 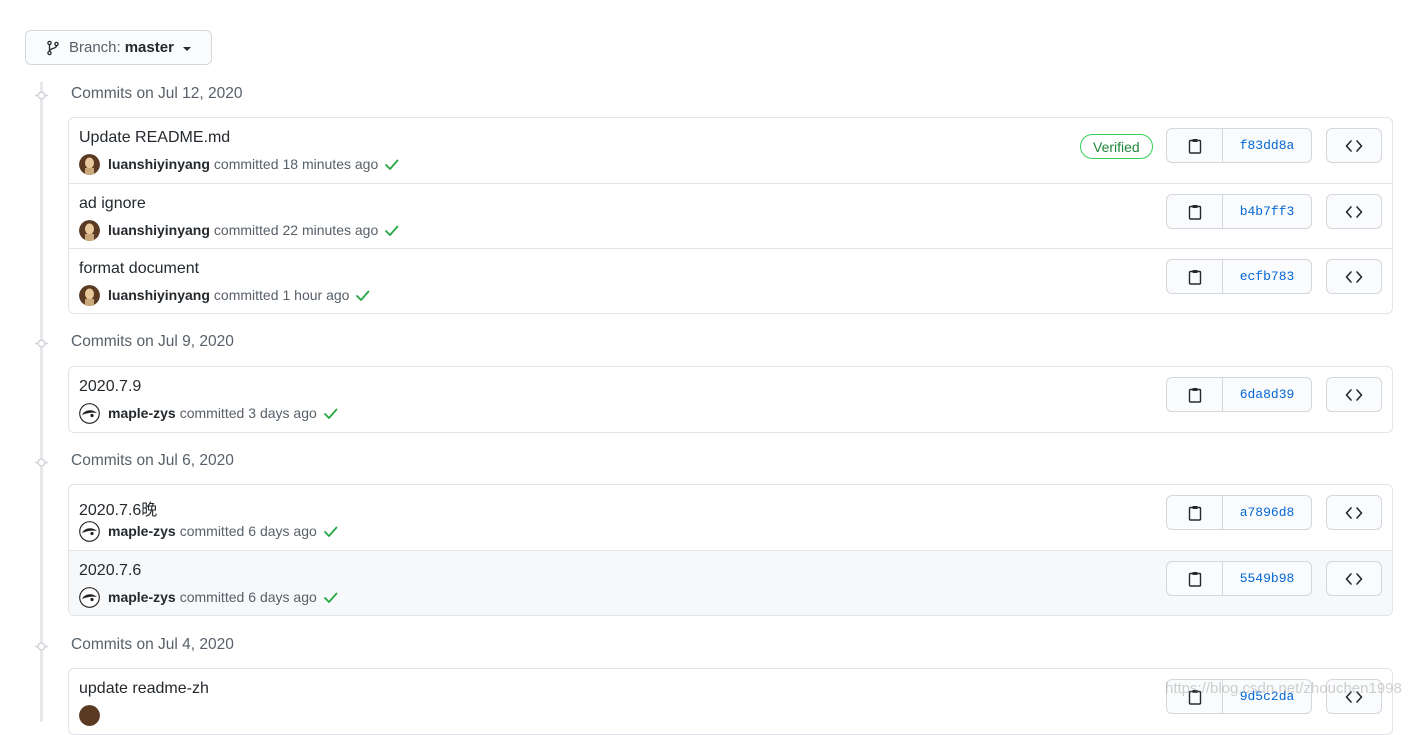 I want to click on commit-sha-group: 9d5c2da, so click(x=1239, y=696).